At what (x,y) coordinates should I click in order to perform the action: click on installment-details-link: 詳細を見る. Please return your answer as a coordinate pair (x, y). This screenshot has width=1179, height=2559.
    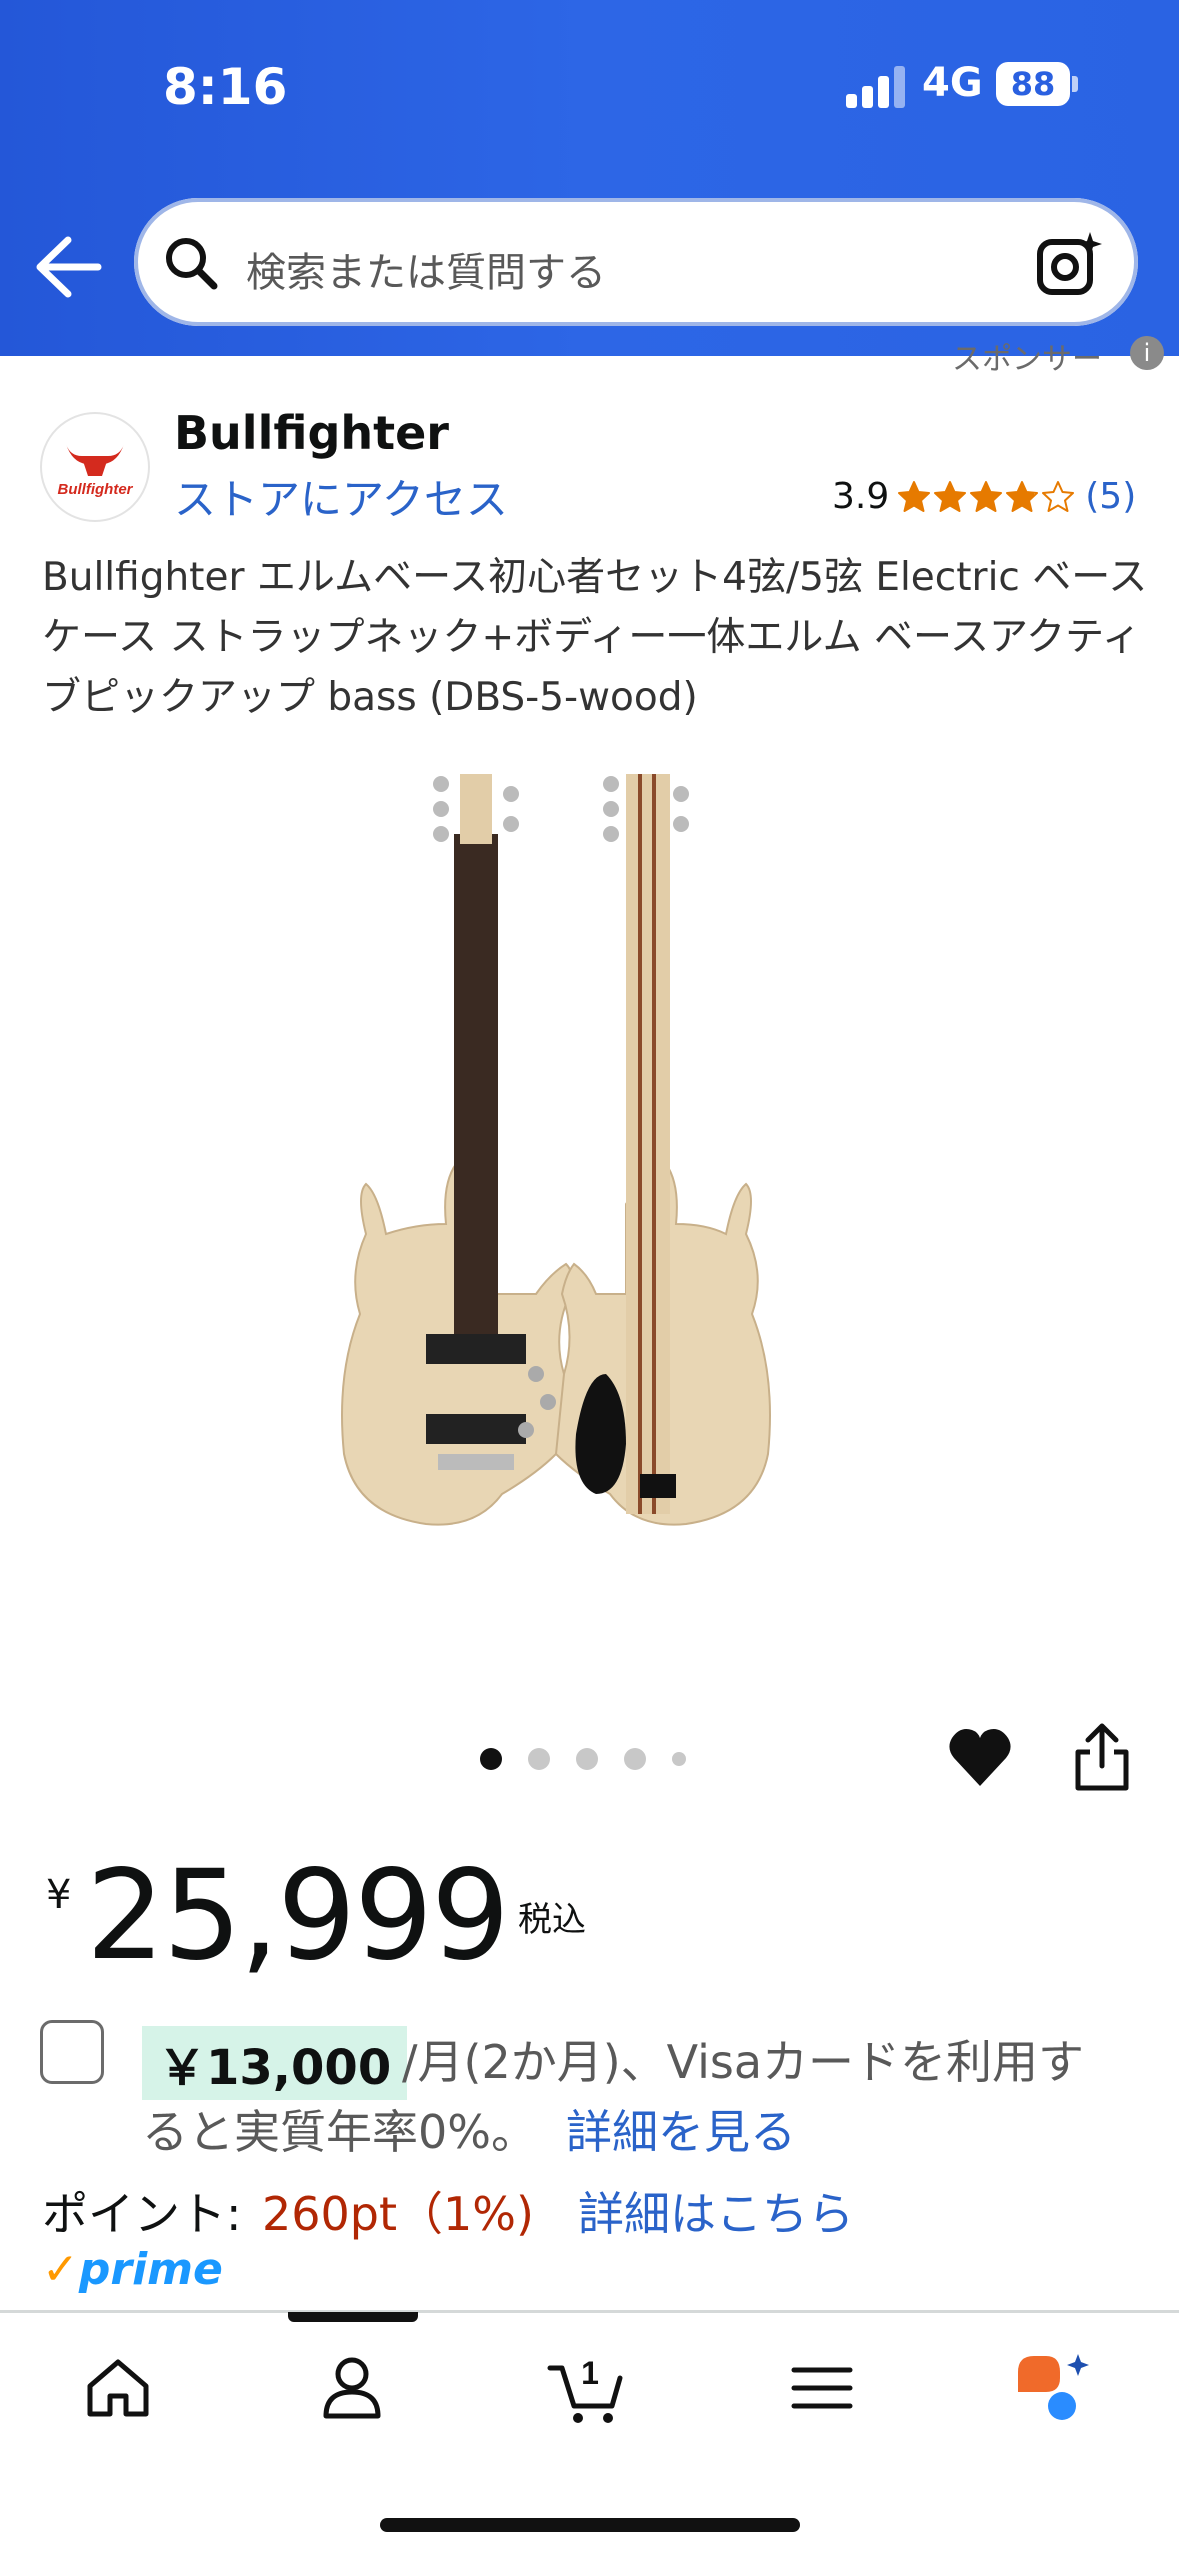
    Looking at the image, I should click on (681, 2129).